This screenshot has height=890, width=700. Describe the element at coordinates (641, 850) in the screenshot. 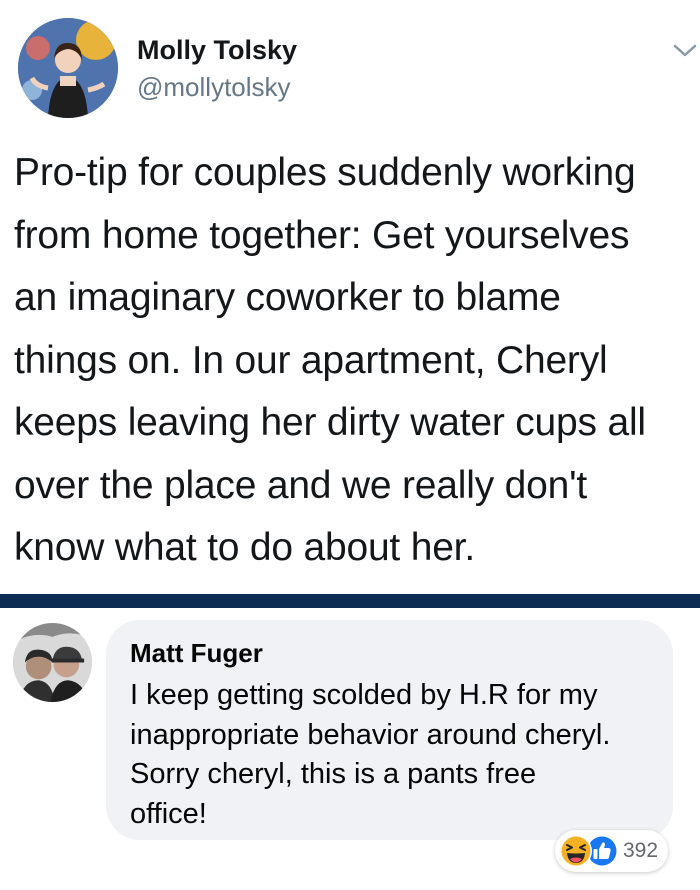

I see `reaction-count: 392` at that location.